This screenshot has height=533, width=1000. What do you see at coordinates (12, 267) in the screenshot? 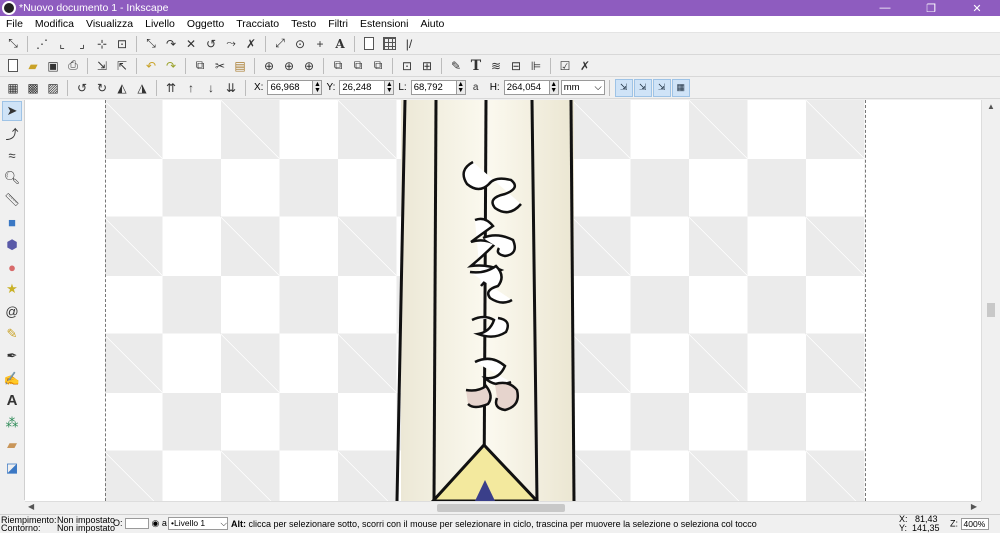
I see `ellipse-icon: ●` at bounding box center [12, 267].